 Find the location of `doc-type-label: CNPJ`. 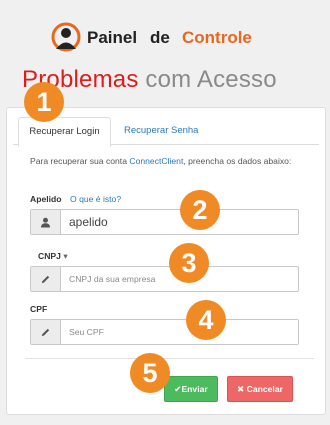

doc-type-label: CNPJ is located at coordinates (49, 256).